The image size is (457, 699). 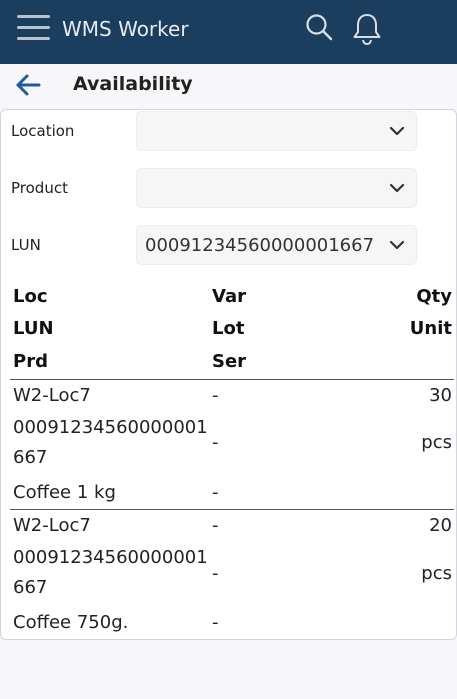 What do you see at coordinates (440, 395) in the screenshot?
I see `row-qty: 30` at bounding box center [440, 395].